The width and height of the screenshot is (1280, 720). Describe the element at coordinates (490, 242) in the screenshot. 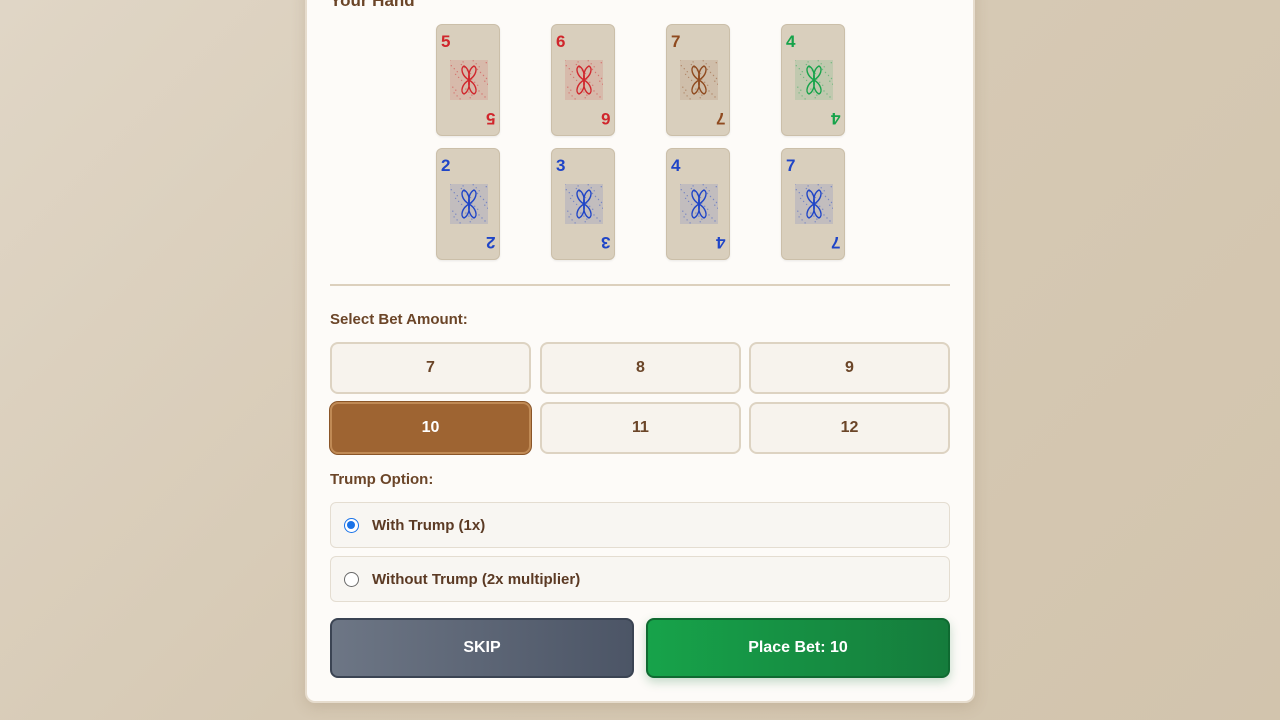

I see `card-rank-bottom: 2` at that location.